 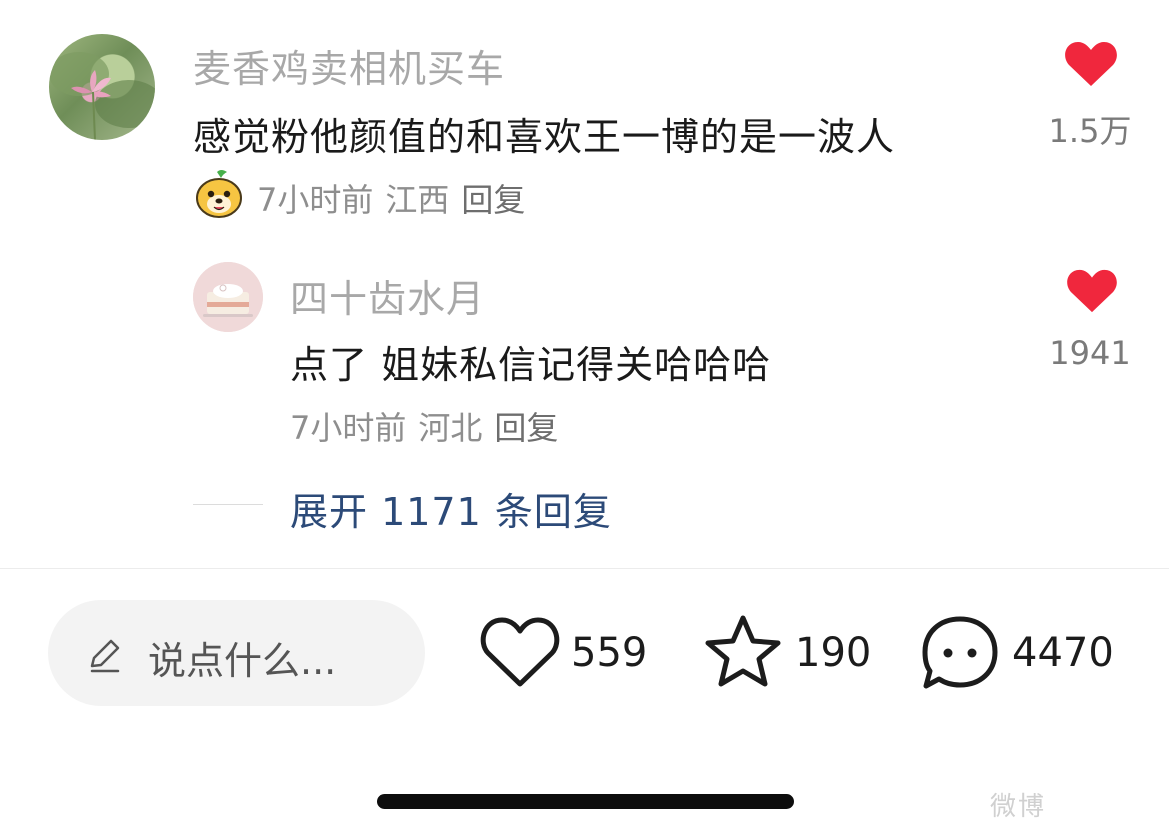 I want to click on favorite-count: 190, so click(x=833, y=653).